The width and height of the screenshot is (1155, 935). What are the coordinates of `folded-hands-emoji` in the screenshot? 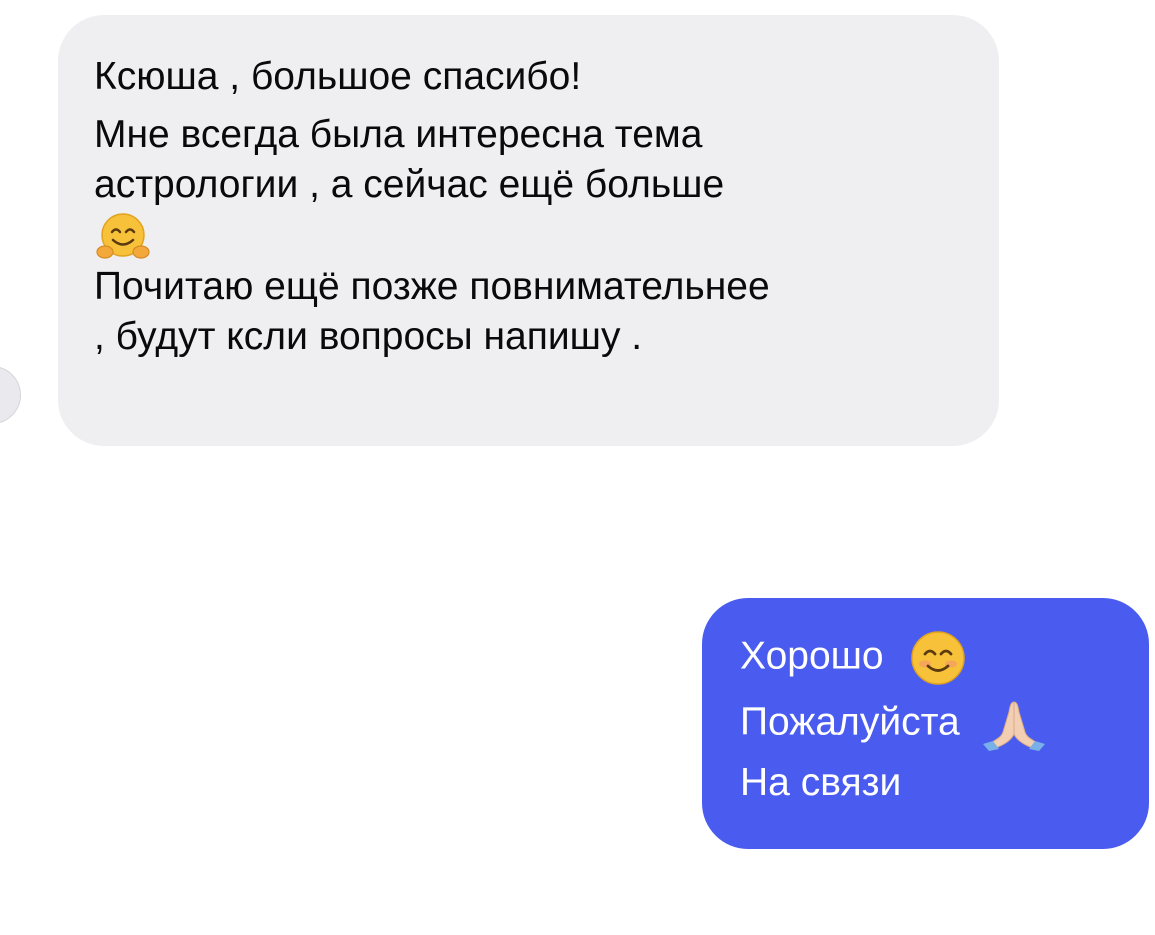 It's located at (1014, 724).